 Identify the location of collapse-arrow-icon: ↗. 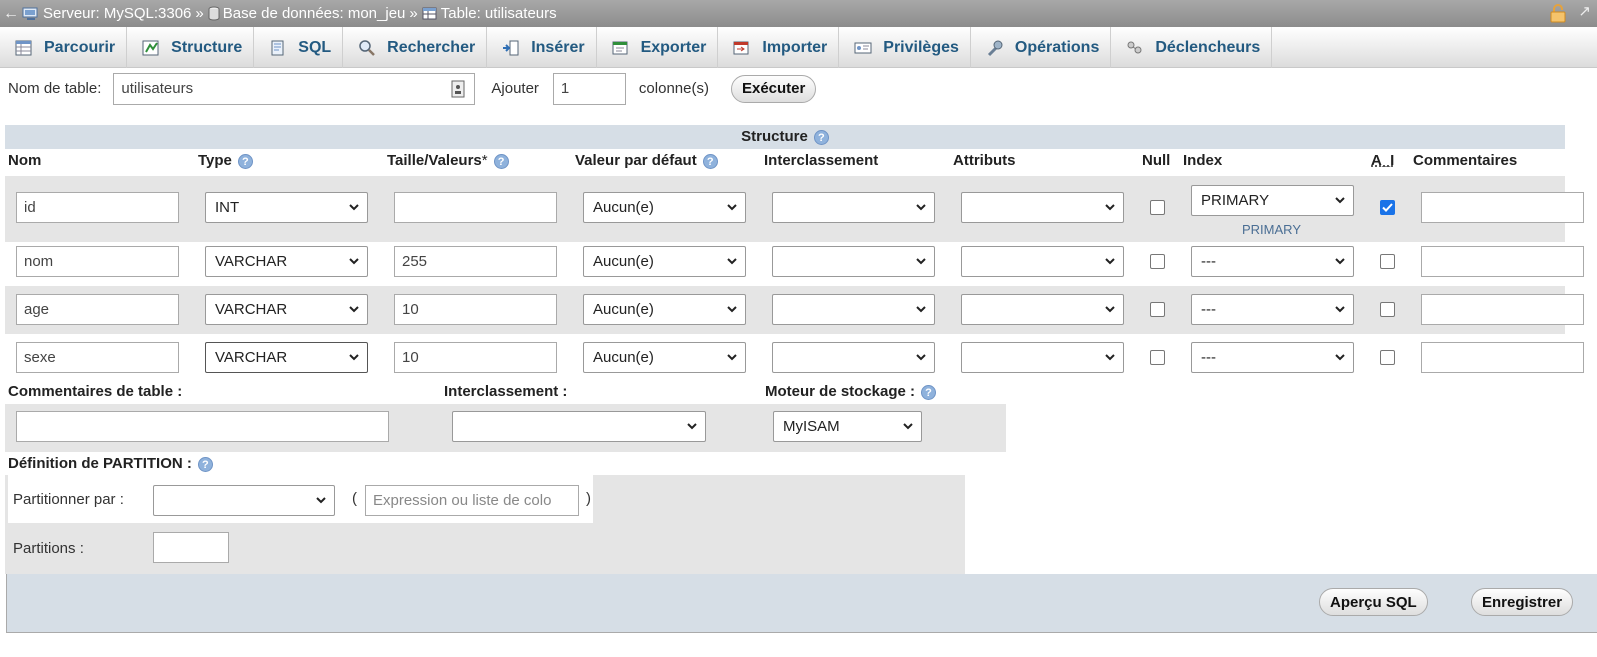
(1584, 12).